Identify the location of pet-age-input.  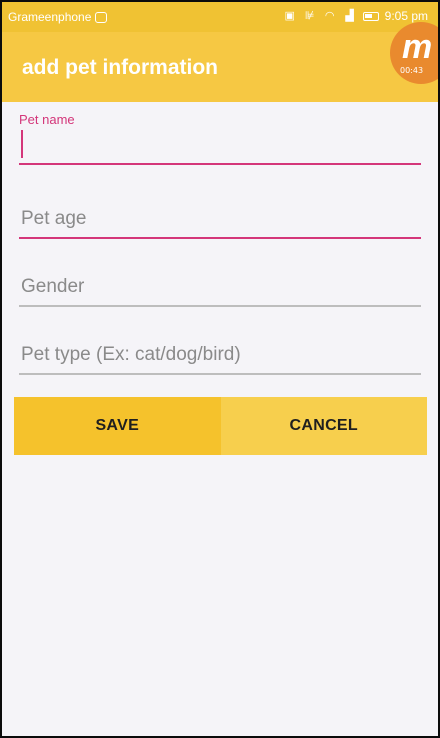
(220, 219).